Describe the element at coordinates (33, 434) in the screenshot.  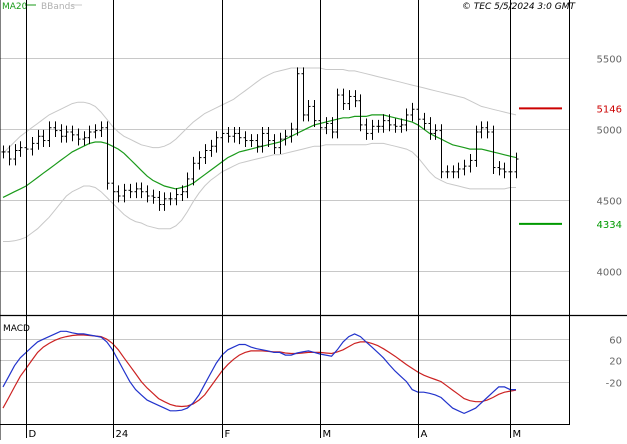
I see `x-axis-tick-label: D` at that location.